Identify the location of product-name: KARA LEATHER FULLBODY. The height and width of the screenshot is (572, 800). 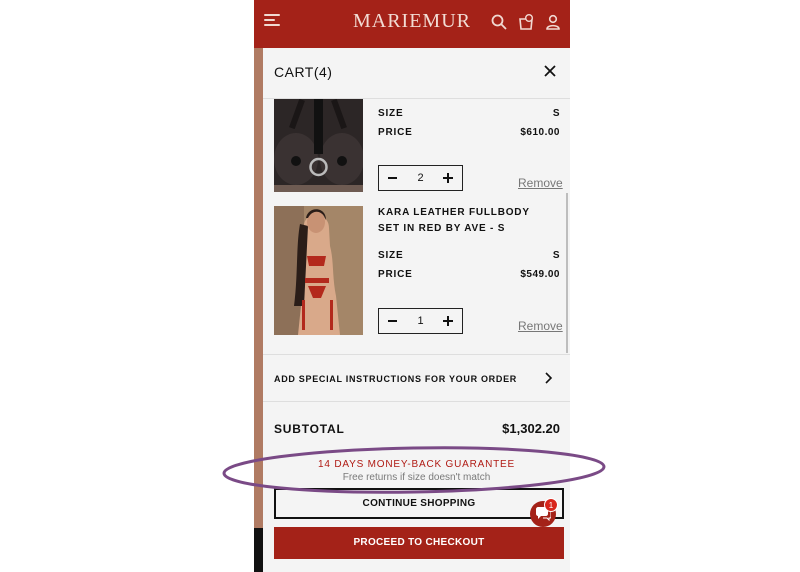
(454, 212).